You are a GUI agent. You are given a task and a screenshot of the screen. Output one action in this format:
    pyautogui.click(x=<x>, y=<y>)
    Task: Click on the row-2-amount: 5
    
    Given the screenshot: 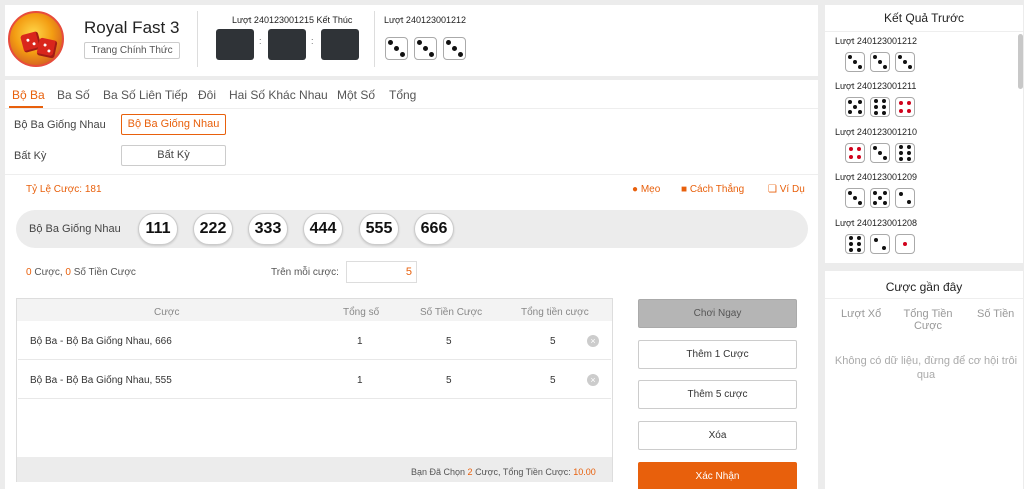 What is the action you would take?
    pyautogui.click(x=449, y=380)
    